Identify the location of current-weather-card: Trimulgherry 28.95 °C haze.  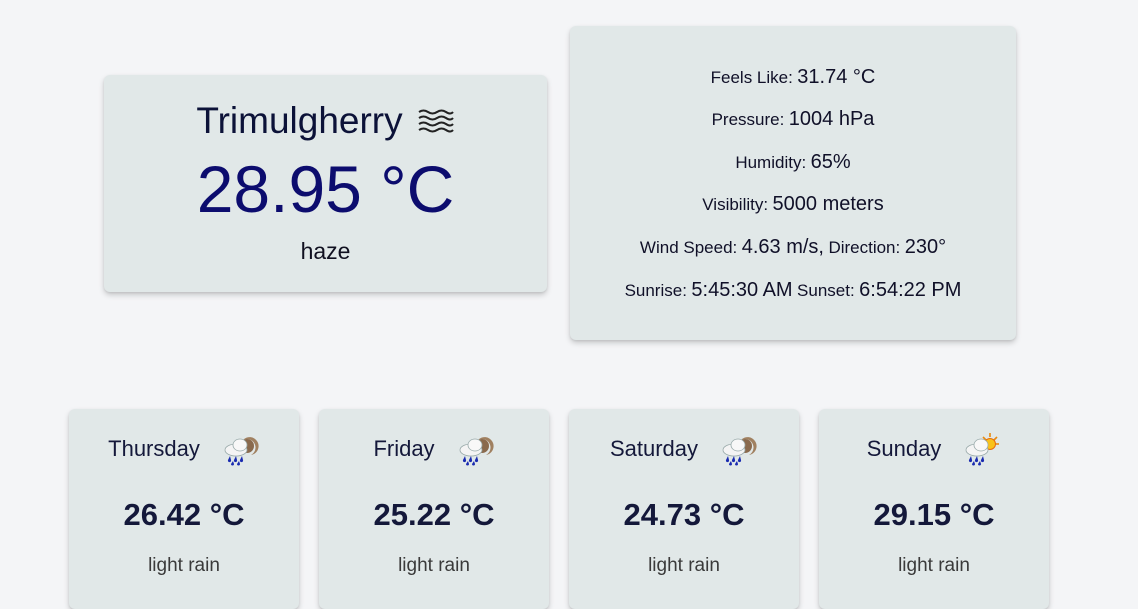
(325, 183).